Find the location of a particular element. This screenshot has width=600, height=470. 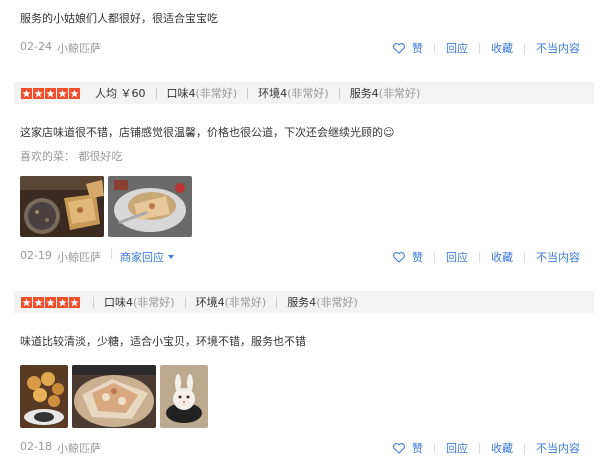

review-3-rating-bar: 口味4(非常好) 环境4(非常好) 服务4(非常好) is located at coordinates (304, 302).